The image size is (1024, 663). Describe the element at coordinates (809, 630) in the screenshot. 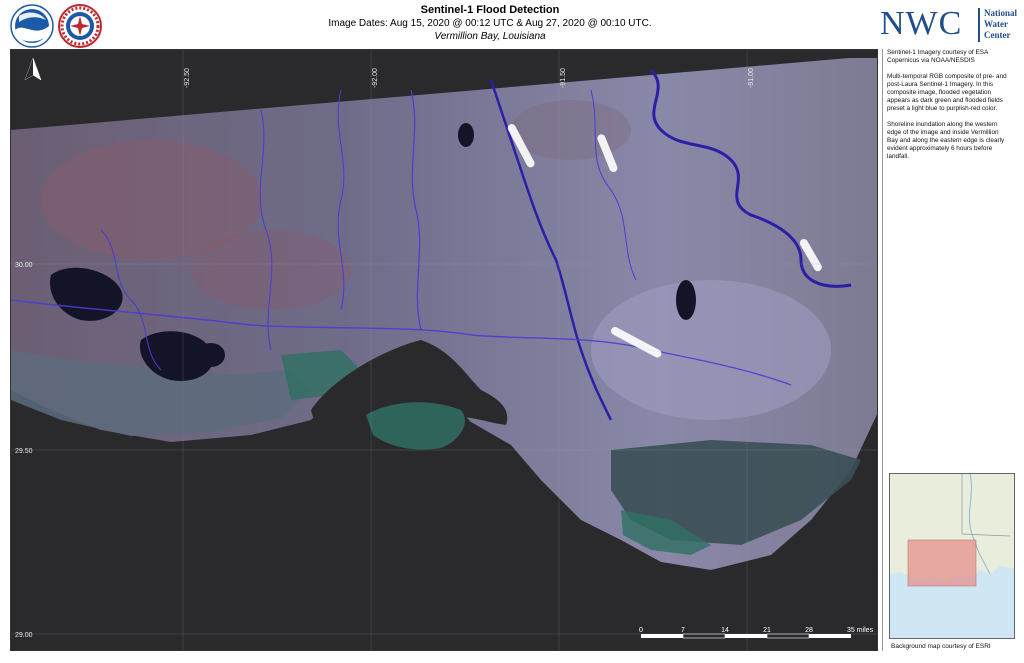

I see `scale-tick-28: 28` at that location.